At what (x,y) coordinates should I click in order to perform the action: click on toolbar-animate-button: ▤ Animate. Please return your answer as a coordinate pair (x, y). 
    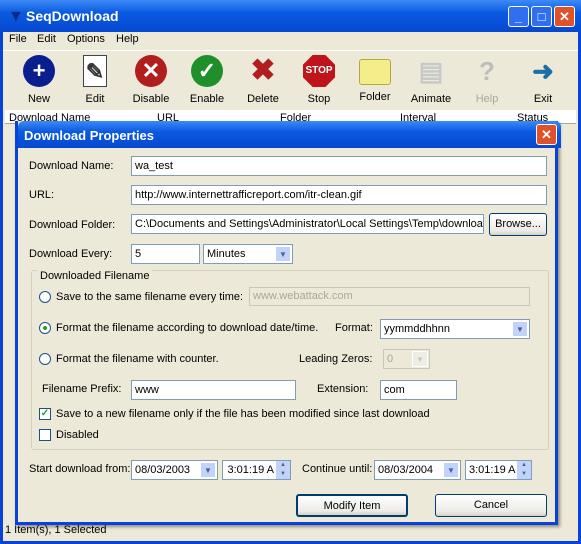
    Looking at the image, I should click on (431, 80).